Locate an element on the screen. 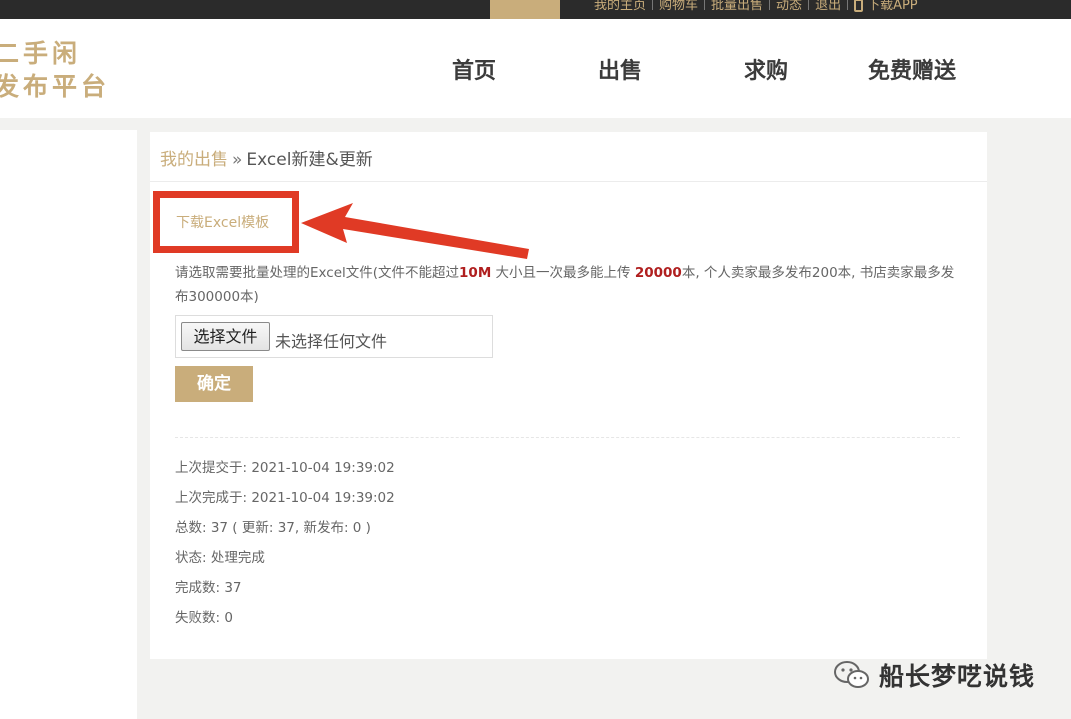 This screenshot has width=1071, height=719. nav-home: 首页 is located at coordinates (474, 69).